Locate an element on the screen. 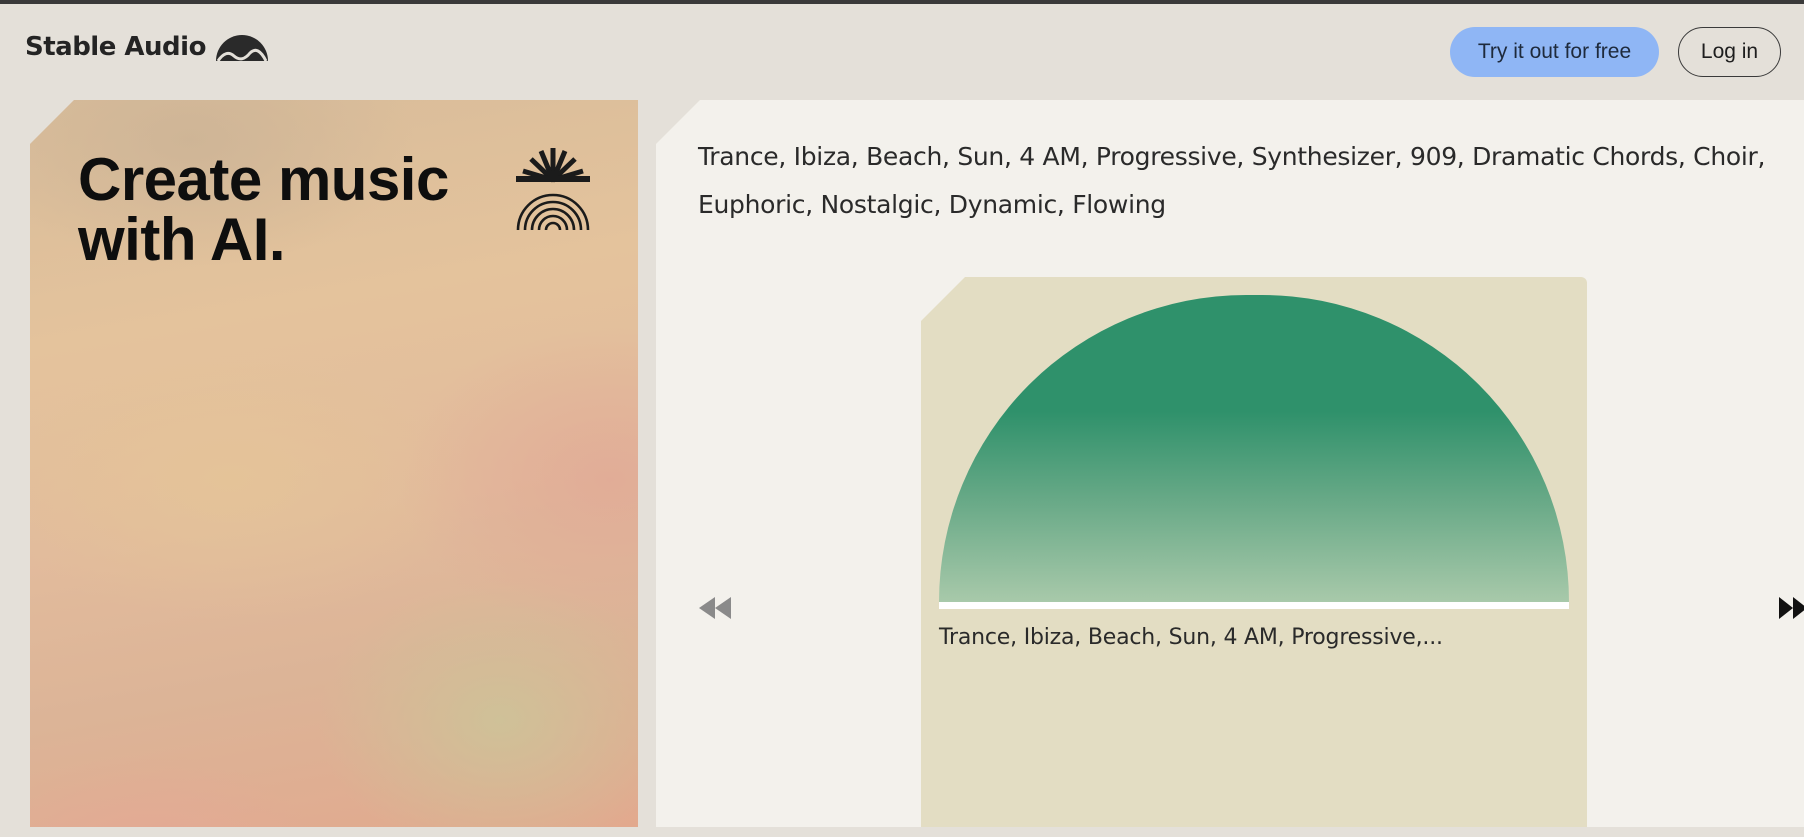  track-artwork is located at coordinates (1254, 448).